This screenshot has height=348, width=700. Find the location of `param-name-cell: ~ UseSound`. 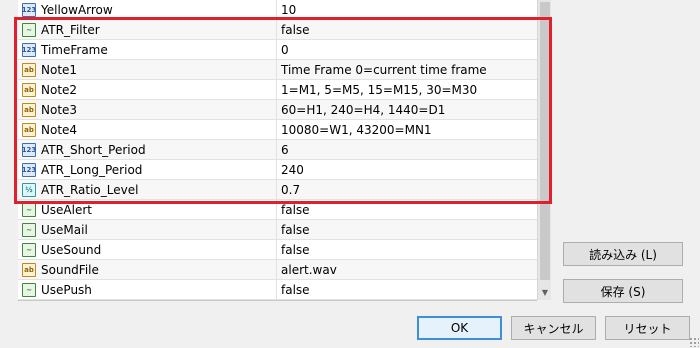

param-name-cell: ~ UseSound is located at coordinates (147, 249).